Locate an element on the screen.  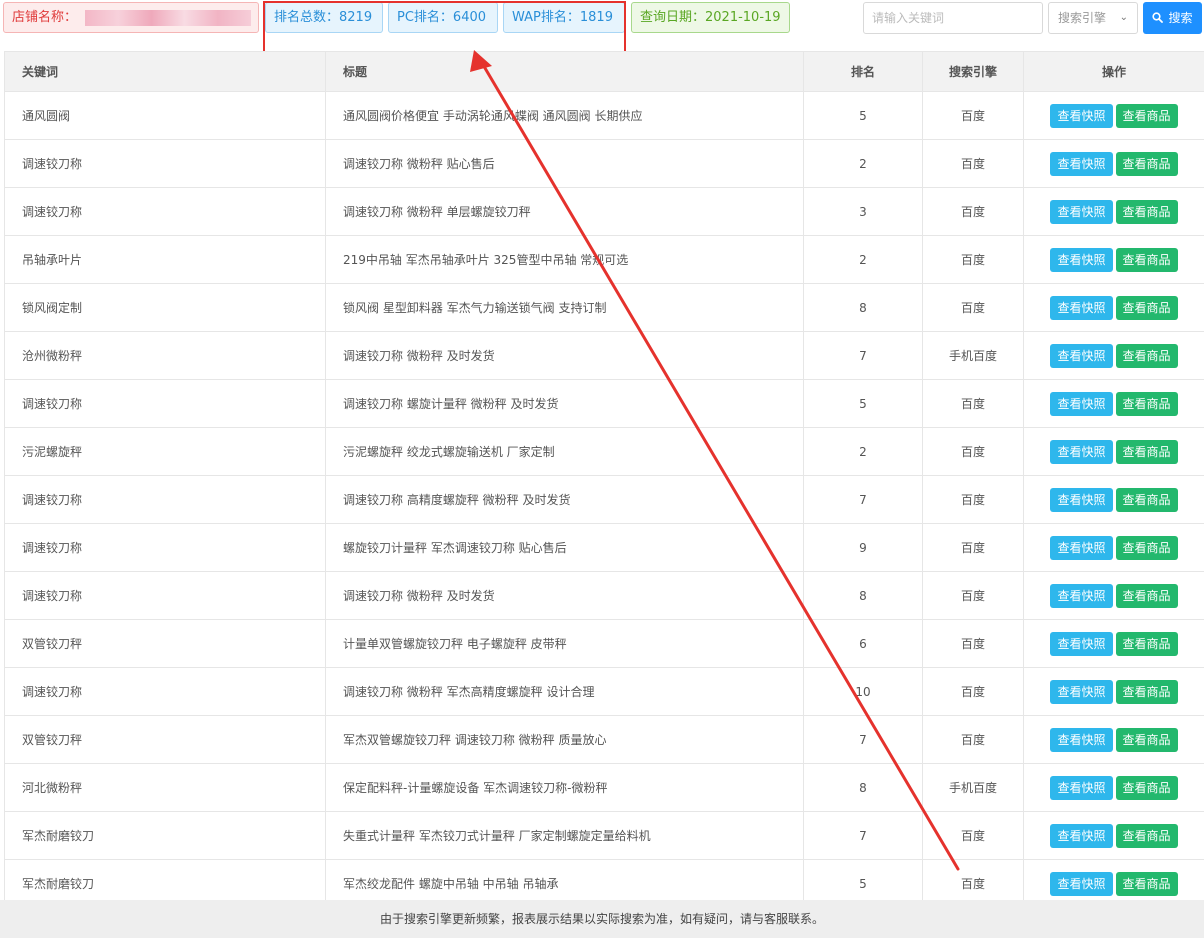
table-row: 调速铰刀称 调速铰刀称 微粉秤 贴心售后 2 百度 查看快照 查看商品 is located at coordinates (604, 163).